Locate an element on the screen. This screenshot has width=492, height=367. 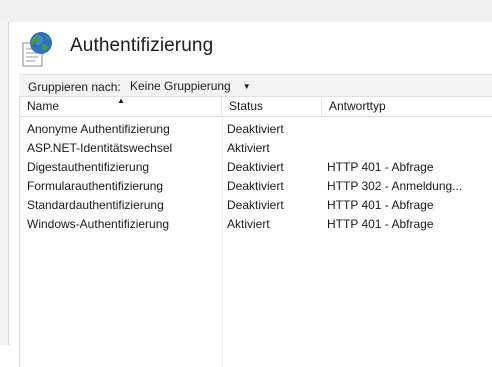
row-name: ASP.NET-Identitätswechsel is located at coordinates (100, 148).